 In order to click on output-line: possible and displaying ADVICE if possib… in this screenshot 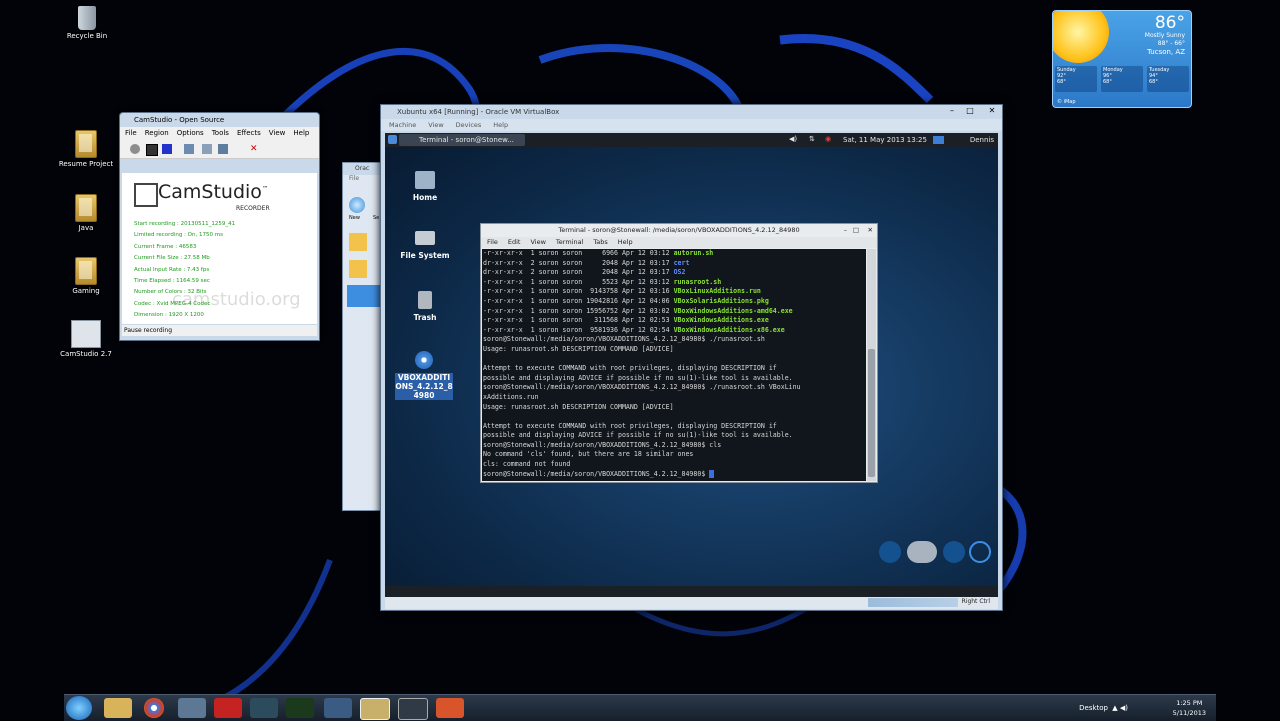, I will do `click(638, 435)`.